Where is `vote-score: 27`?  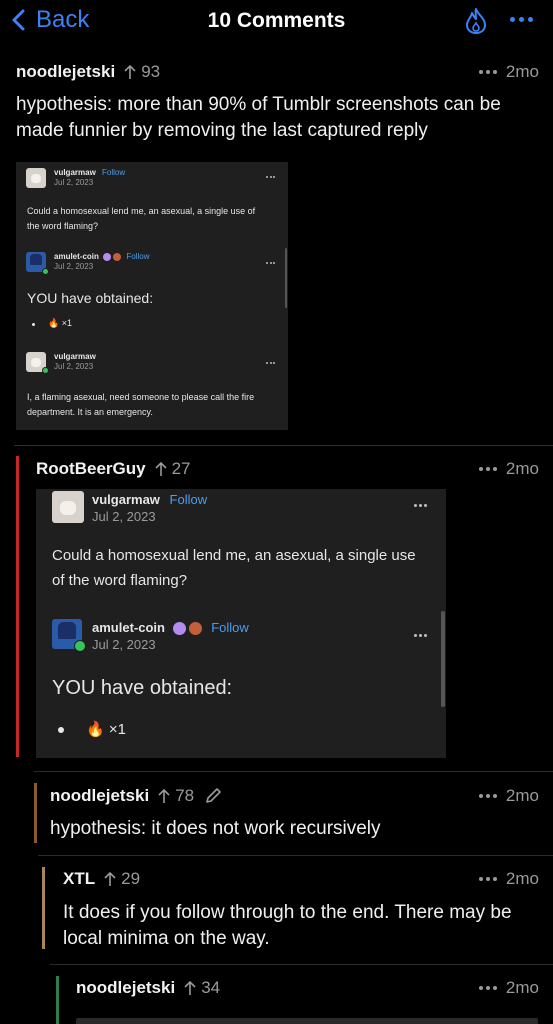
vote-score: 27 is located at coordinates (172, 469).